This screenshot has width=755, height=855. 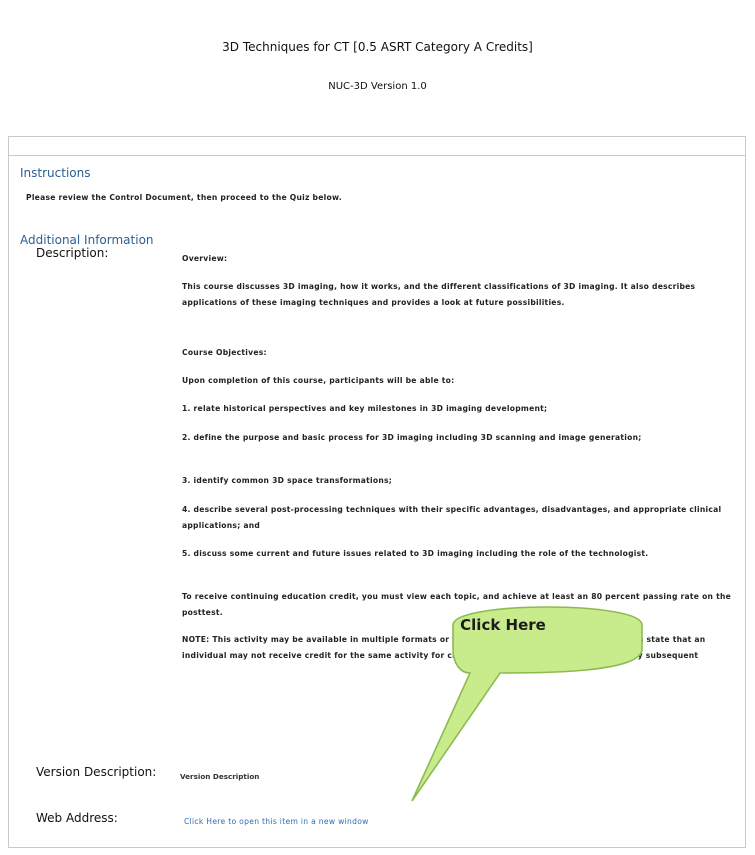 What do you see at coordinates (220, 776) in the screenshot?
I see `version-description-value: Version Description` at bounding box center [220, 776].